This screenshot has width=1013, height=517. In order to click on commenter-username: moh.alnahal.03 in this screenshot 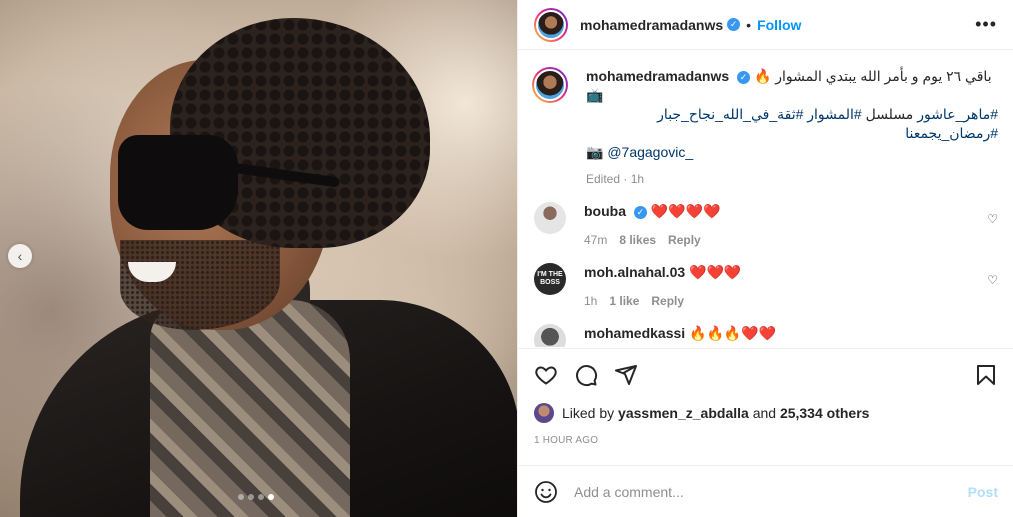, I will do `click(634, 272)`.